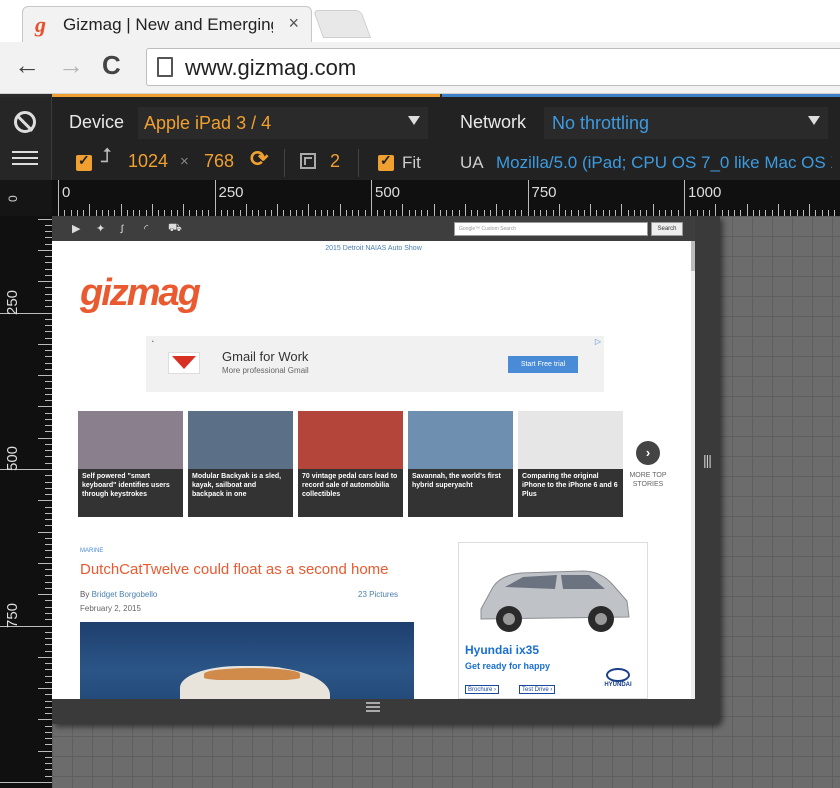 The height and width of the screenshot is (788, 840). What do you see at coordinates (667, 229) in the screenshot?
I see `site-search-button: Search` at bounding box center [667, 229].